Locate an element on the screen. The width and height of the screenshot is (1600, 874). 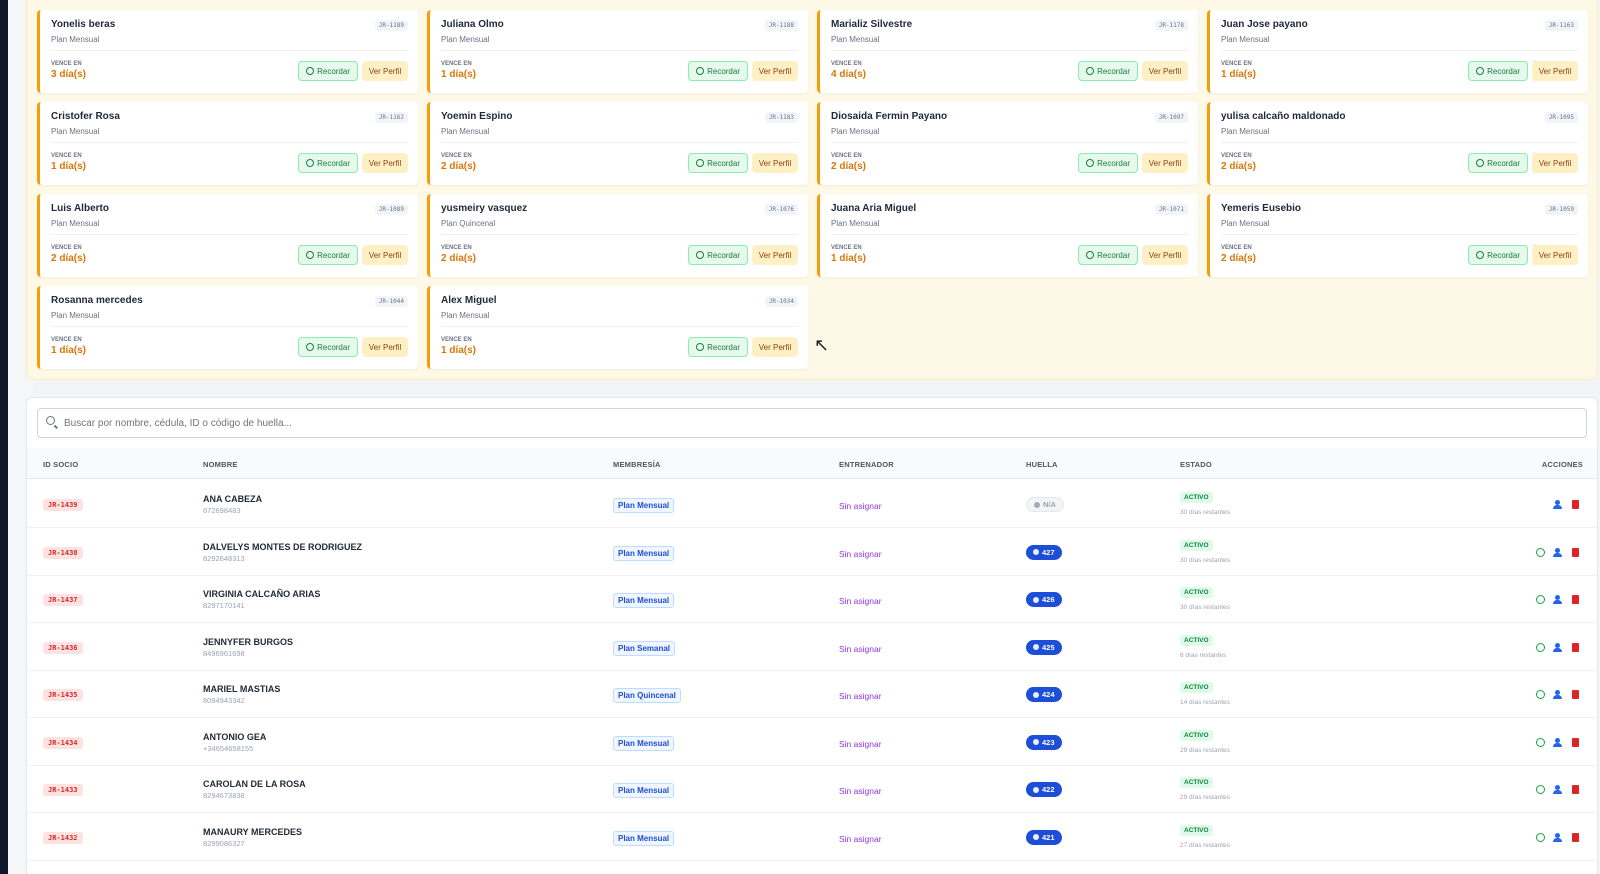
header-membresia: MEMBRESÍA is located at coordinates (637, 464).